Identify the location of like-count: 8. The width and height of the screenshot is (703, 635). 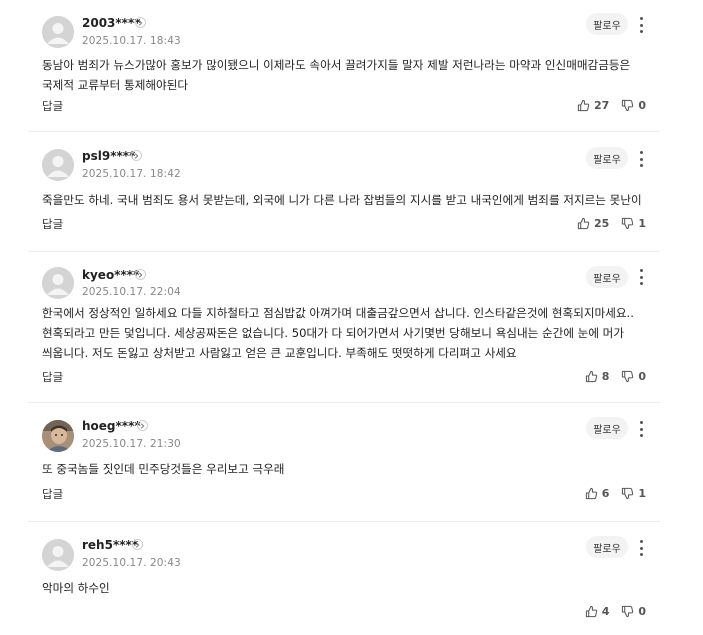
(605, 376).